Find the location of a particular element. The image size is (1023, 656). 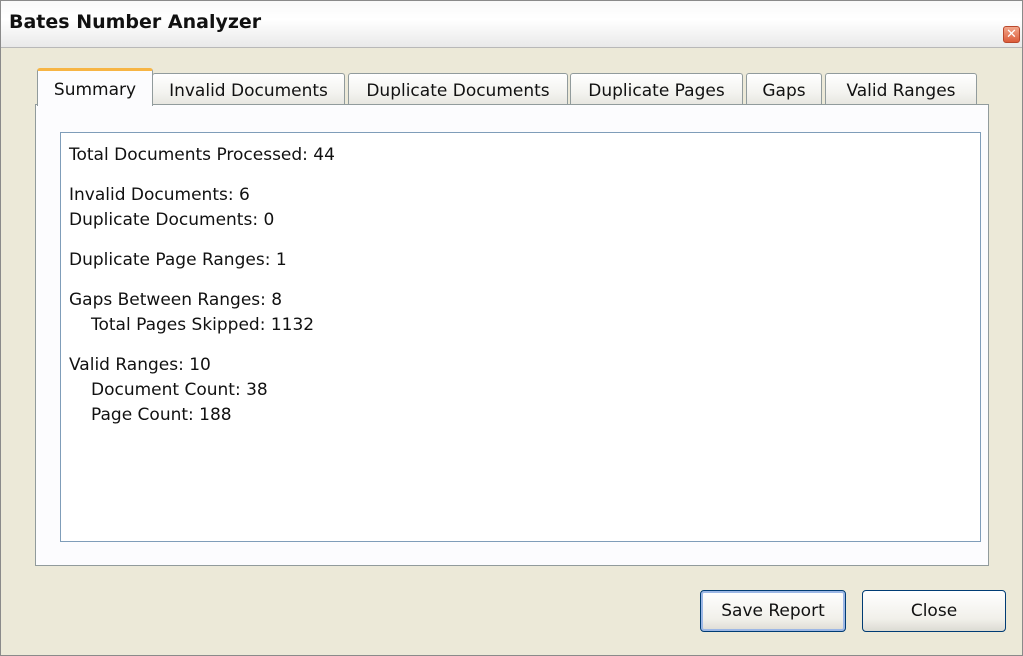

tab-gaps: Gaps is located at coordinates (784, 89).